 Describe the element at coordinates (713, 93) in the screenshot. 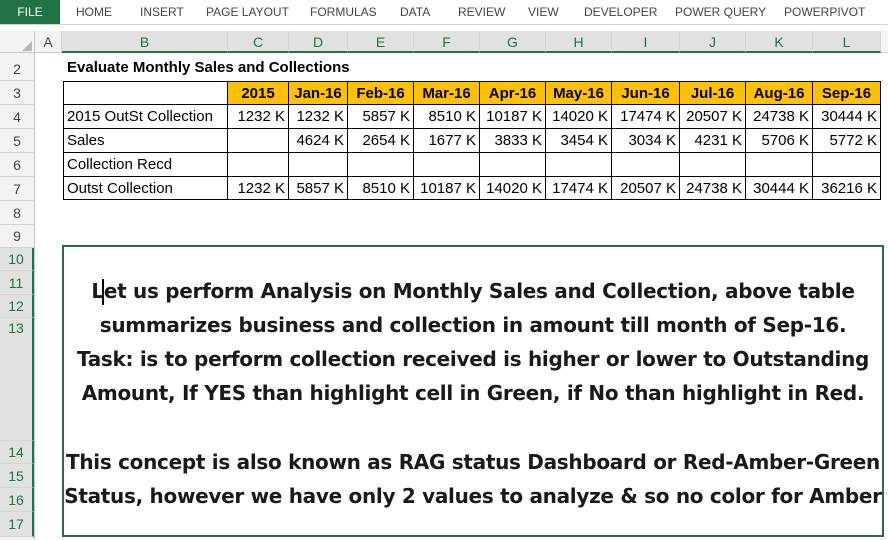

I see `header-cell-jul-16: Jul-16` at that location.